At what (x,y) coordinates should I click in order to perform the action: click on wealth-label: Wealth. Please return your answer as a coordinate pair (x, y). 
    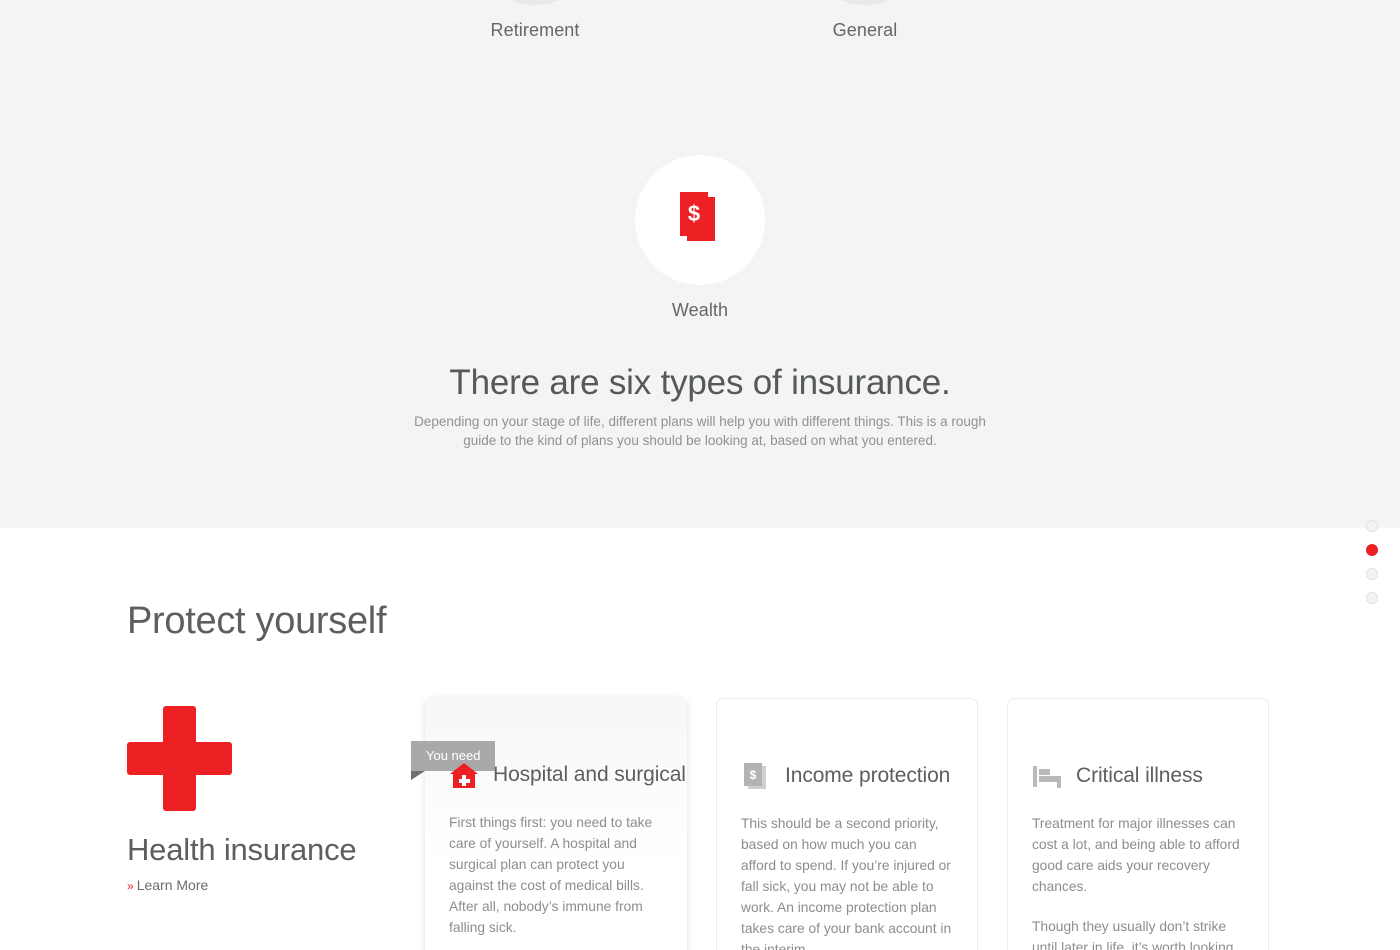
    Looking at the image, I should click on (700, 310).